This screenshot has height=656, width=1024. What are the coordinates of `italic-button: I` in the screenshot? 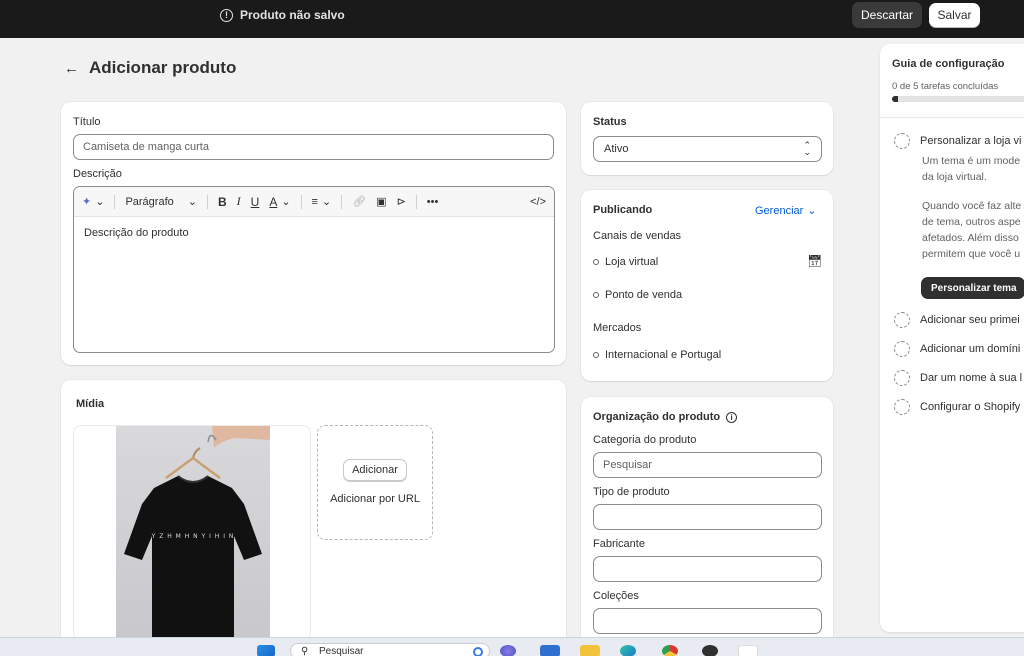 It's located at (239, 201).